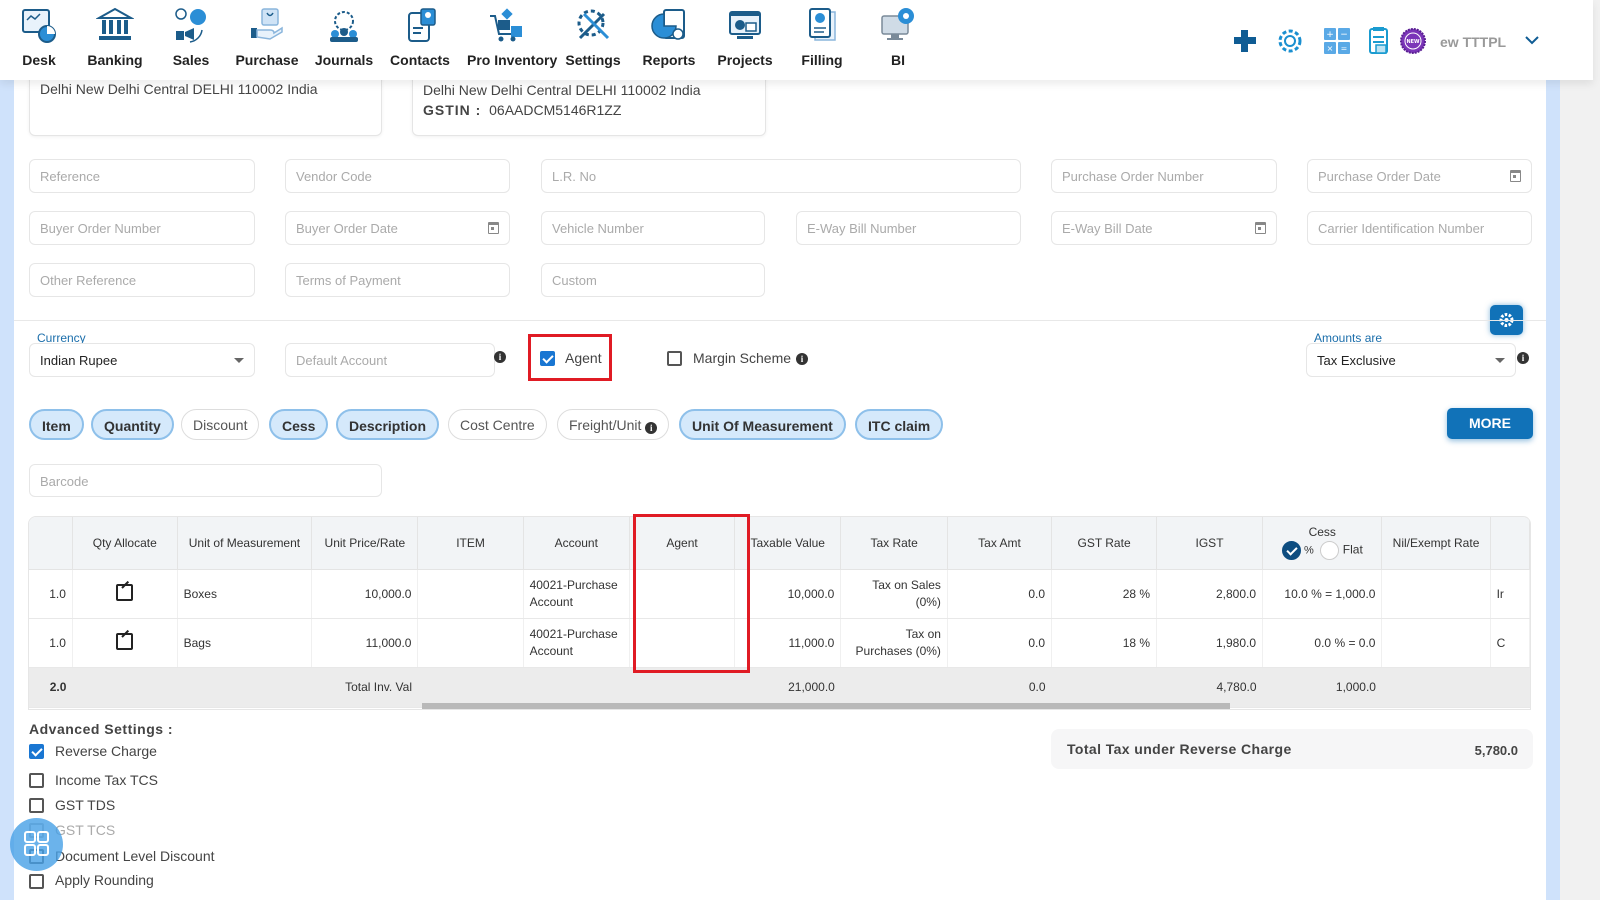 Image resolution: width=1600 pixels, height=900 pixels. Describe the element at coordinates (826, 706) in the screenshot. I see `table-horizontal-scrollbar` at that location.